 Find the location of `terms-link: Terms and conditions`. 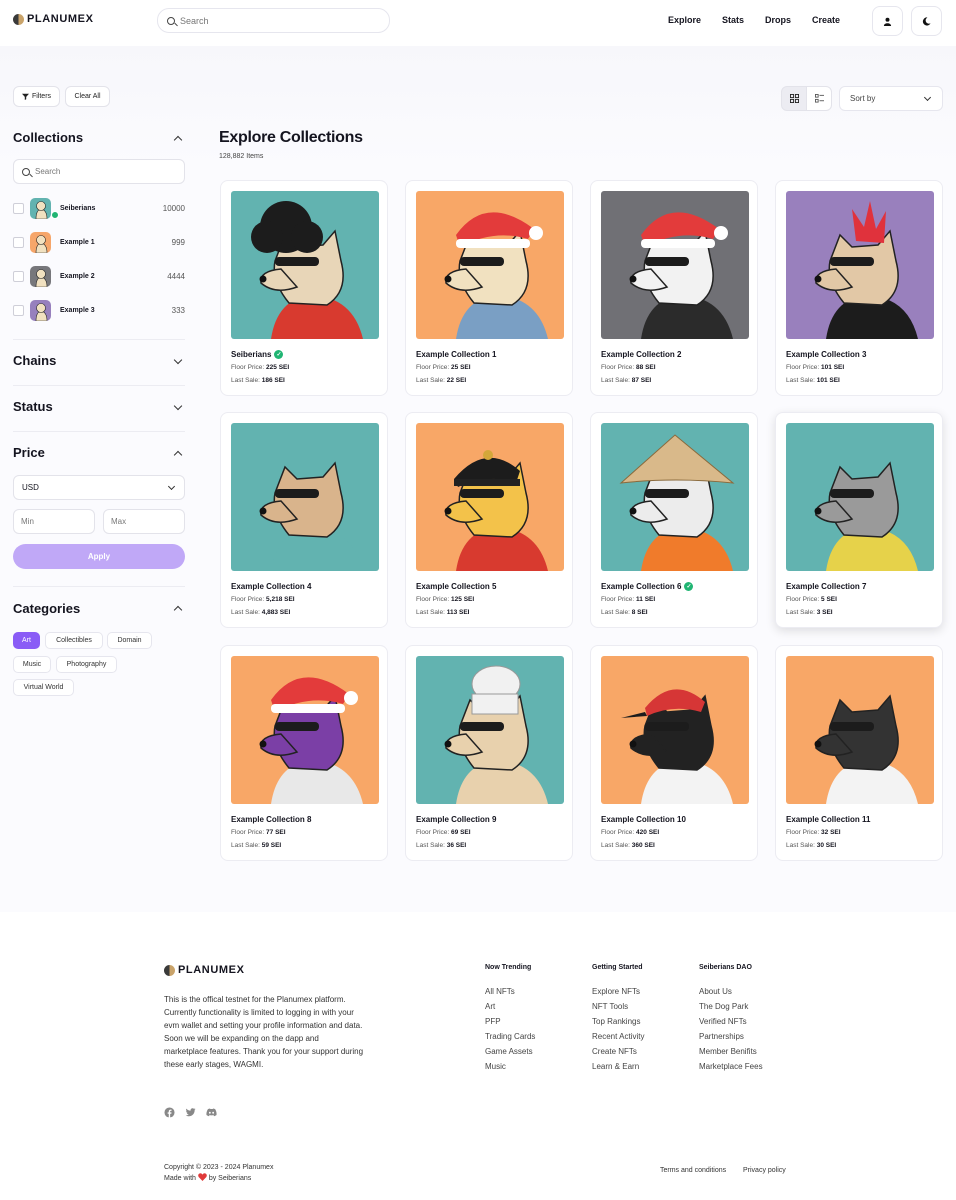

terms-link: Terms and conditions is located at coordinates (693, 1170).